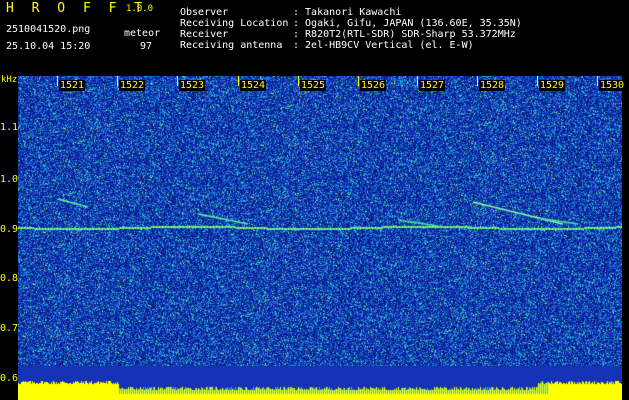 The width and height of the screenshot is (629, 400). Describe the element at coordinates (492, 85) in the screenshot. I see `time-tick: 1528` at that location.